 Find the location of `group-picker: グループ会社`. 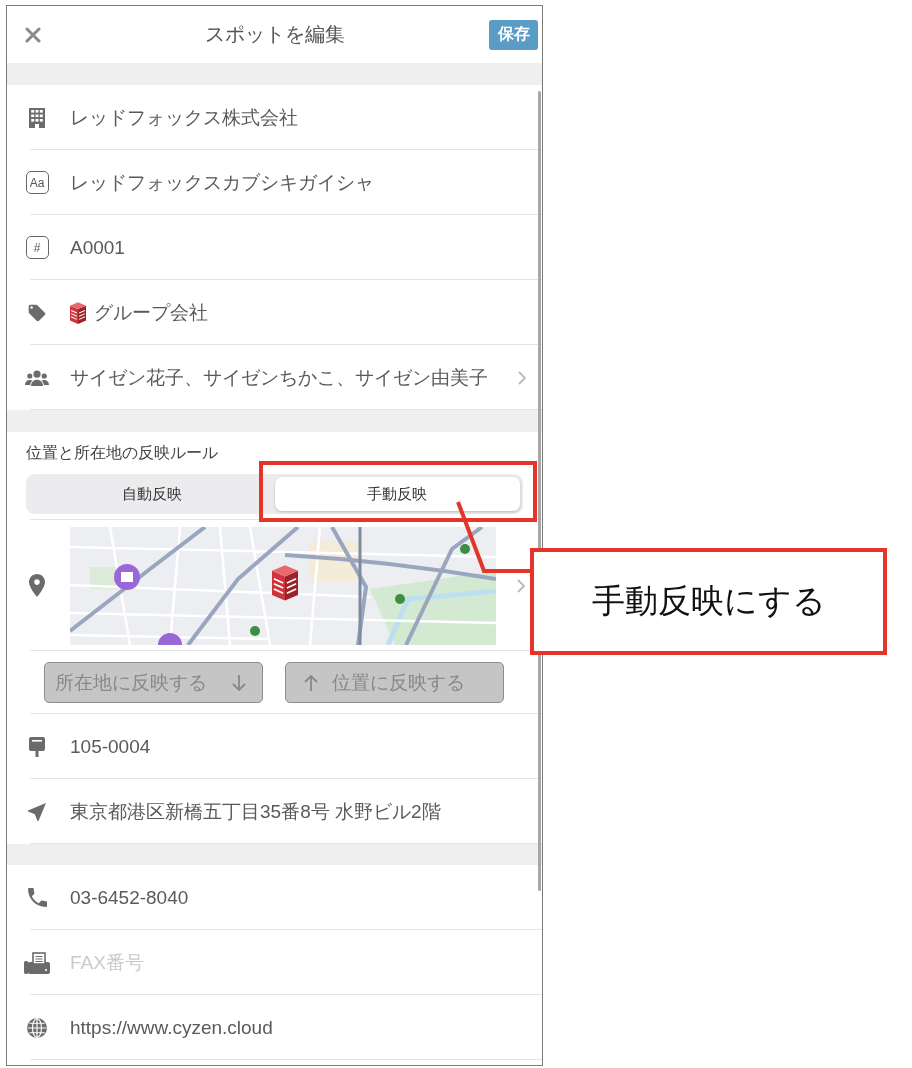

group-picker: グループ会社 is located at coordinates (298, 312).